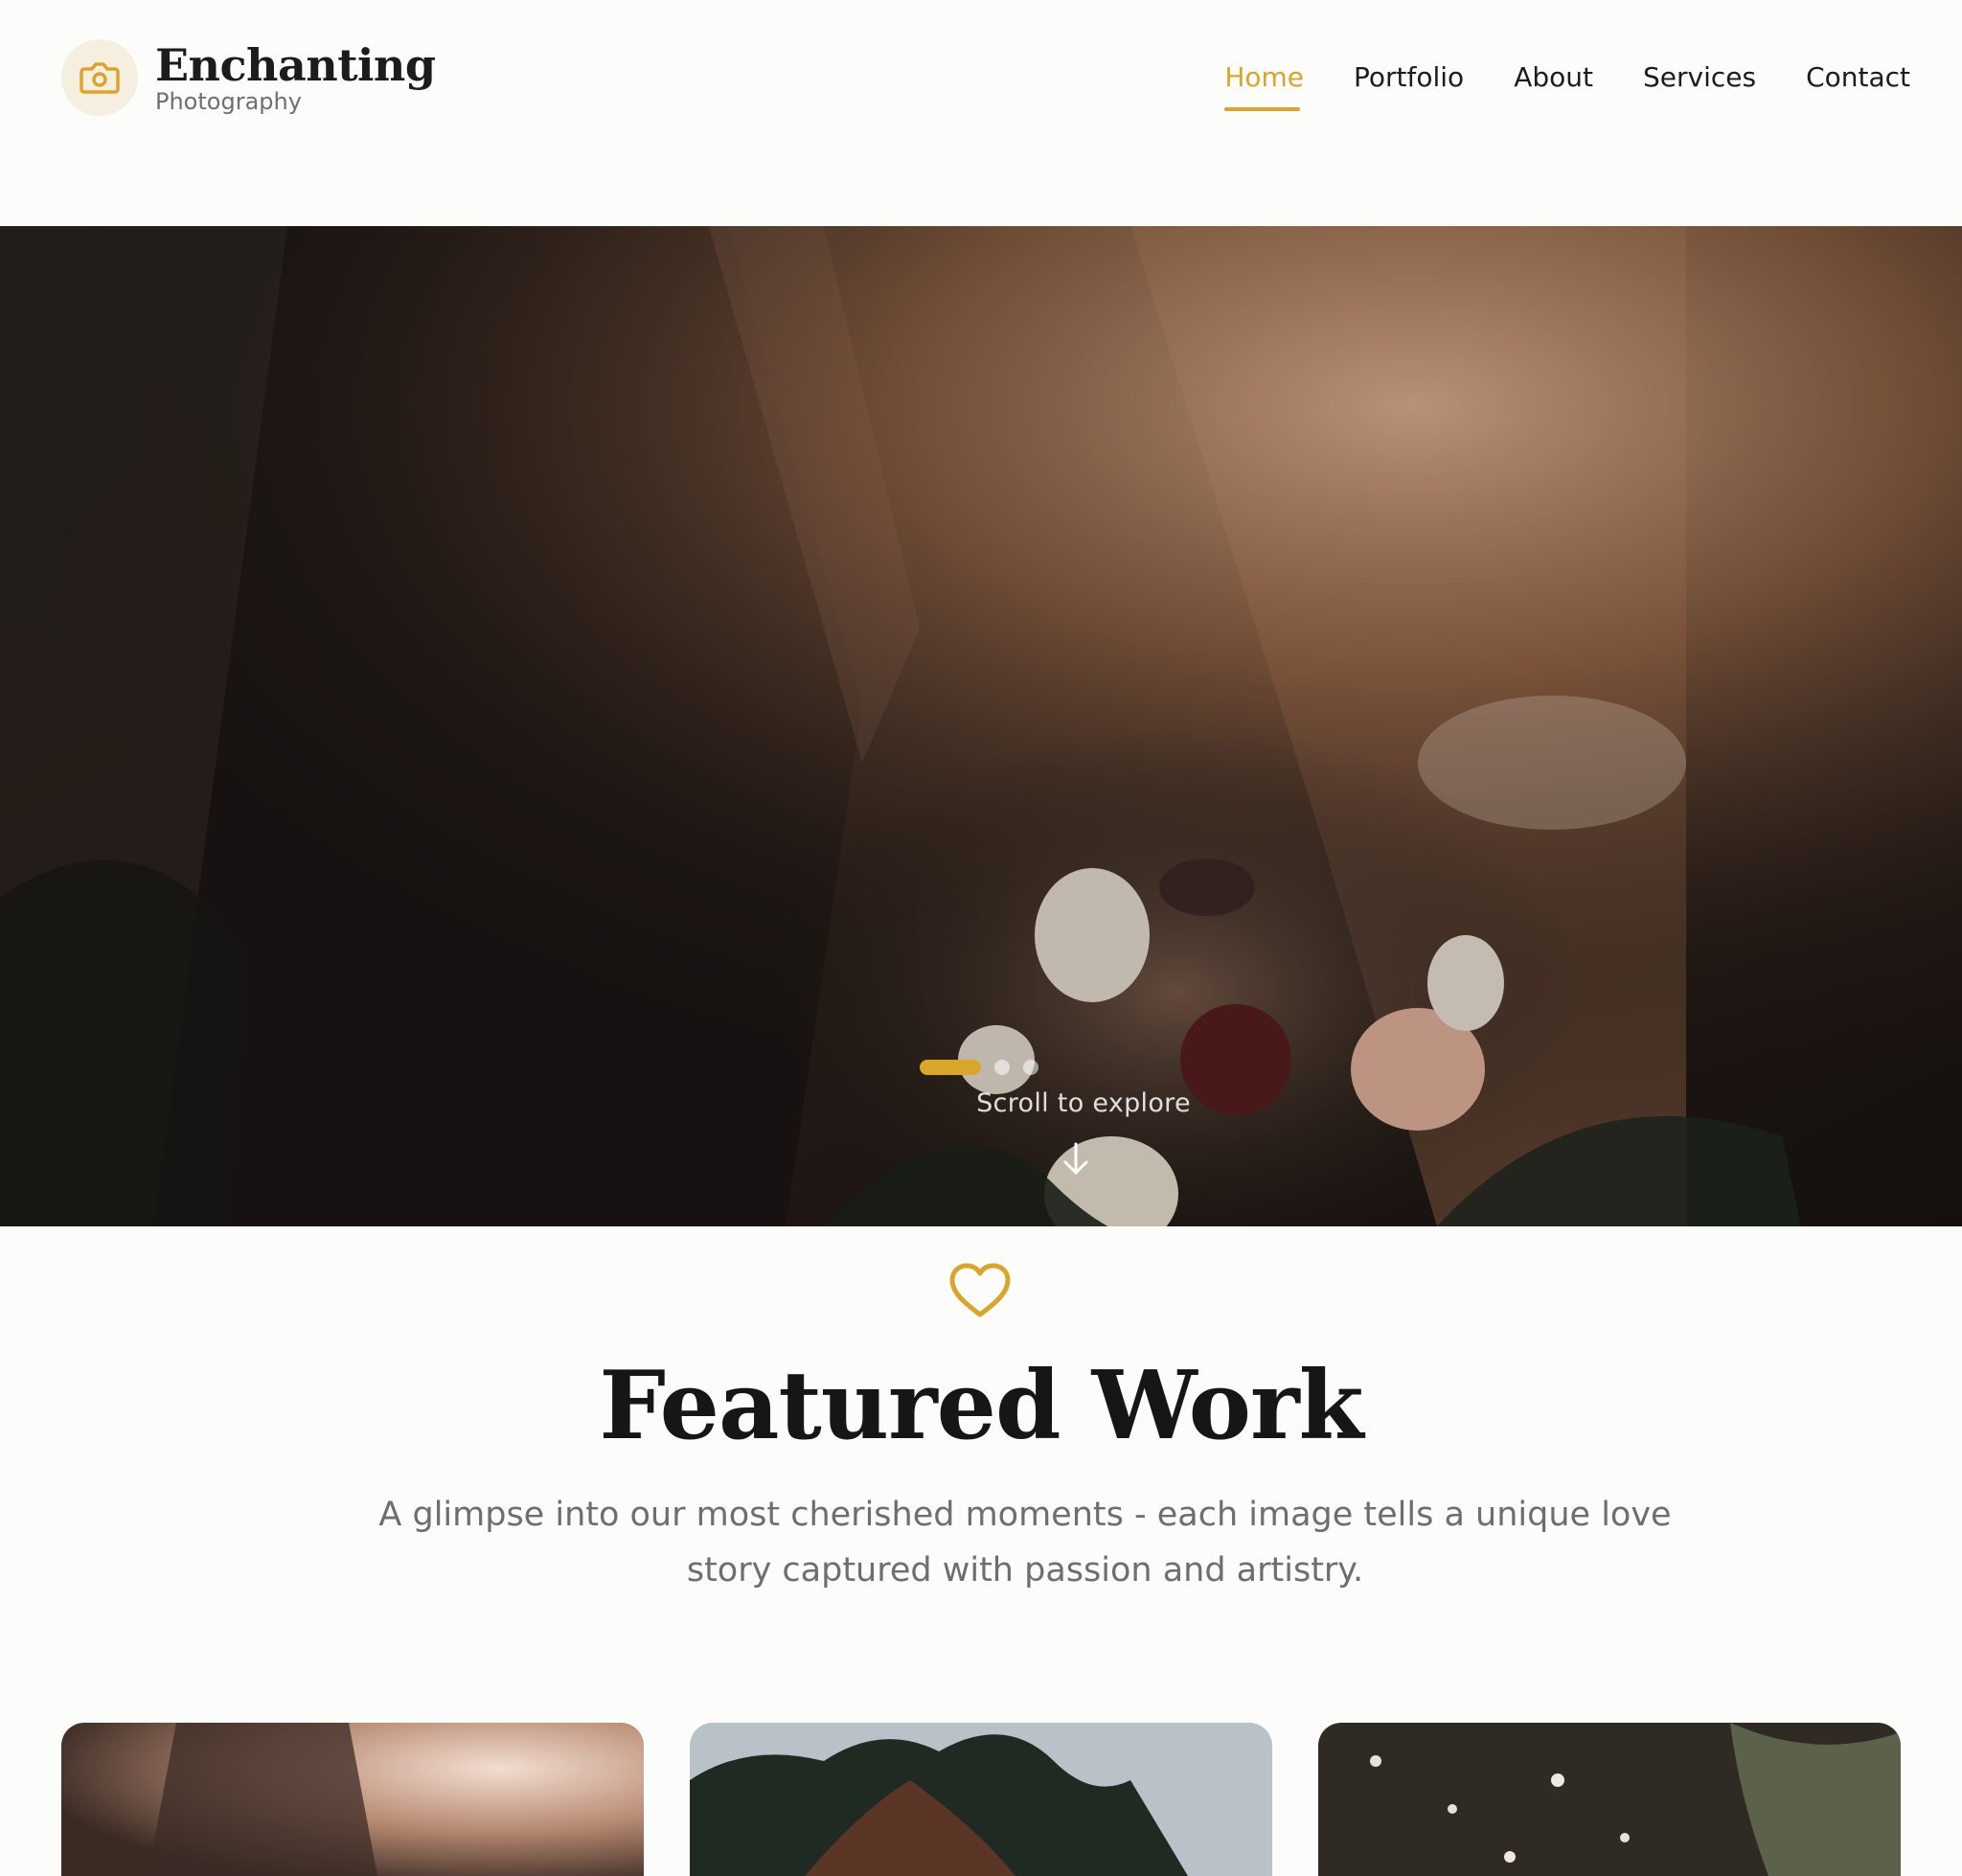 The width and height of the screenshot is (1962, 1876). Describe the element at coordinates (1075, 1159) in the screenshot. I see `arrow-down-icon` at that location.